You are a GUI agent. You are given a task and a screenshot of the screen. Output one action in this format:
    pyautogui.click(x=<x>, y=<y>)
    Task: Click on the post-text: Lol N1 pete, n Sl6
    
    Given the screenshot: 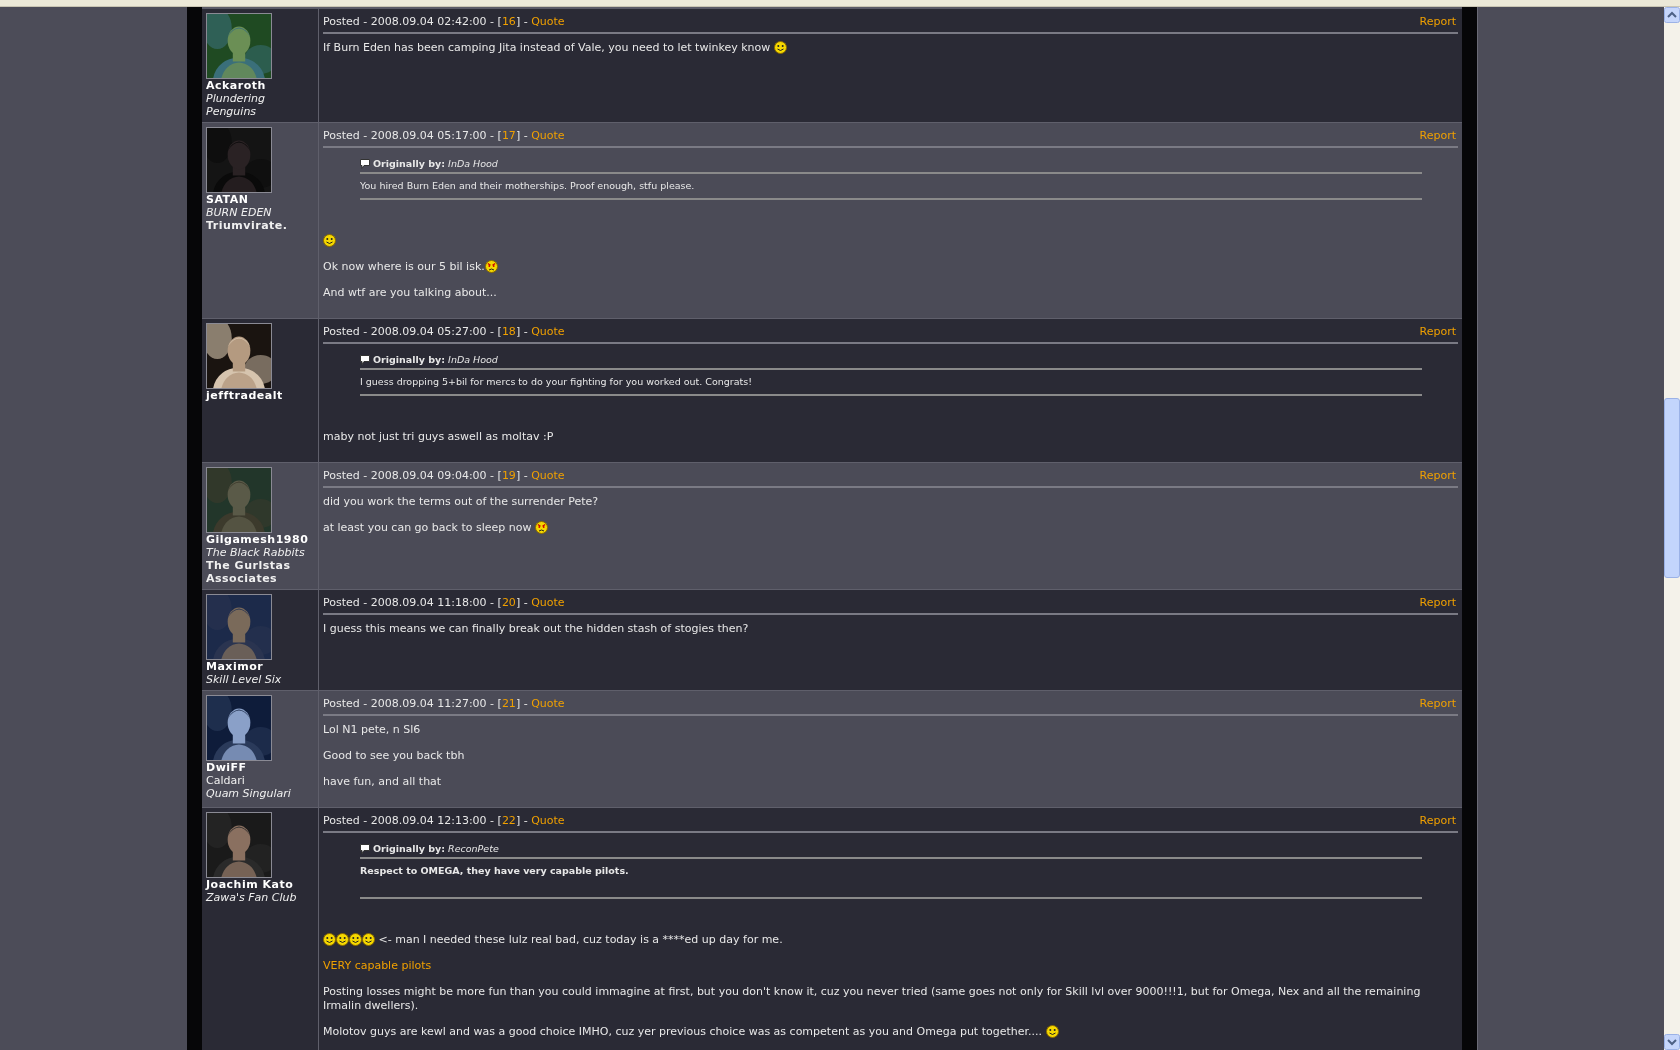 What is the action you would take?
    pyautogui.click(x=372, y=729)
    